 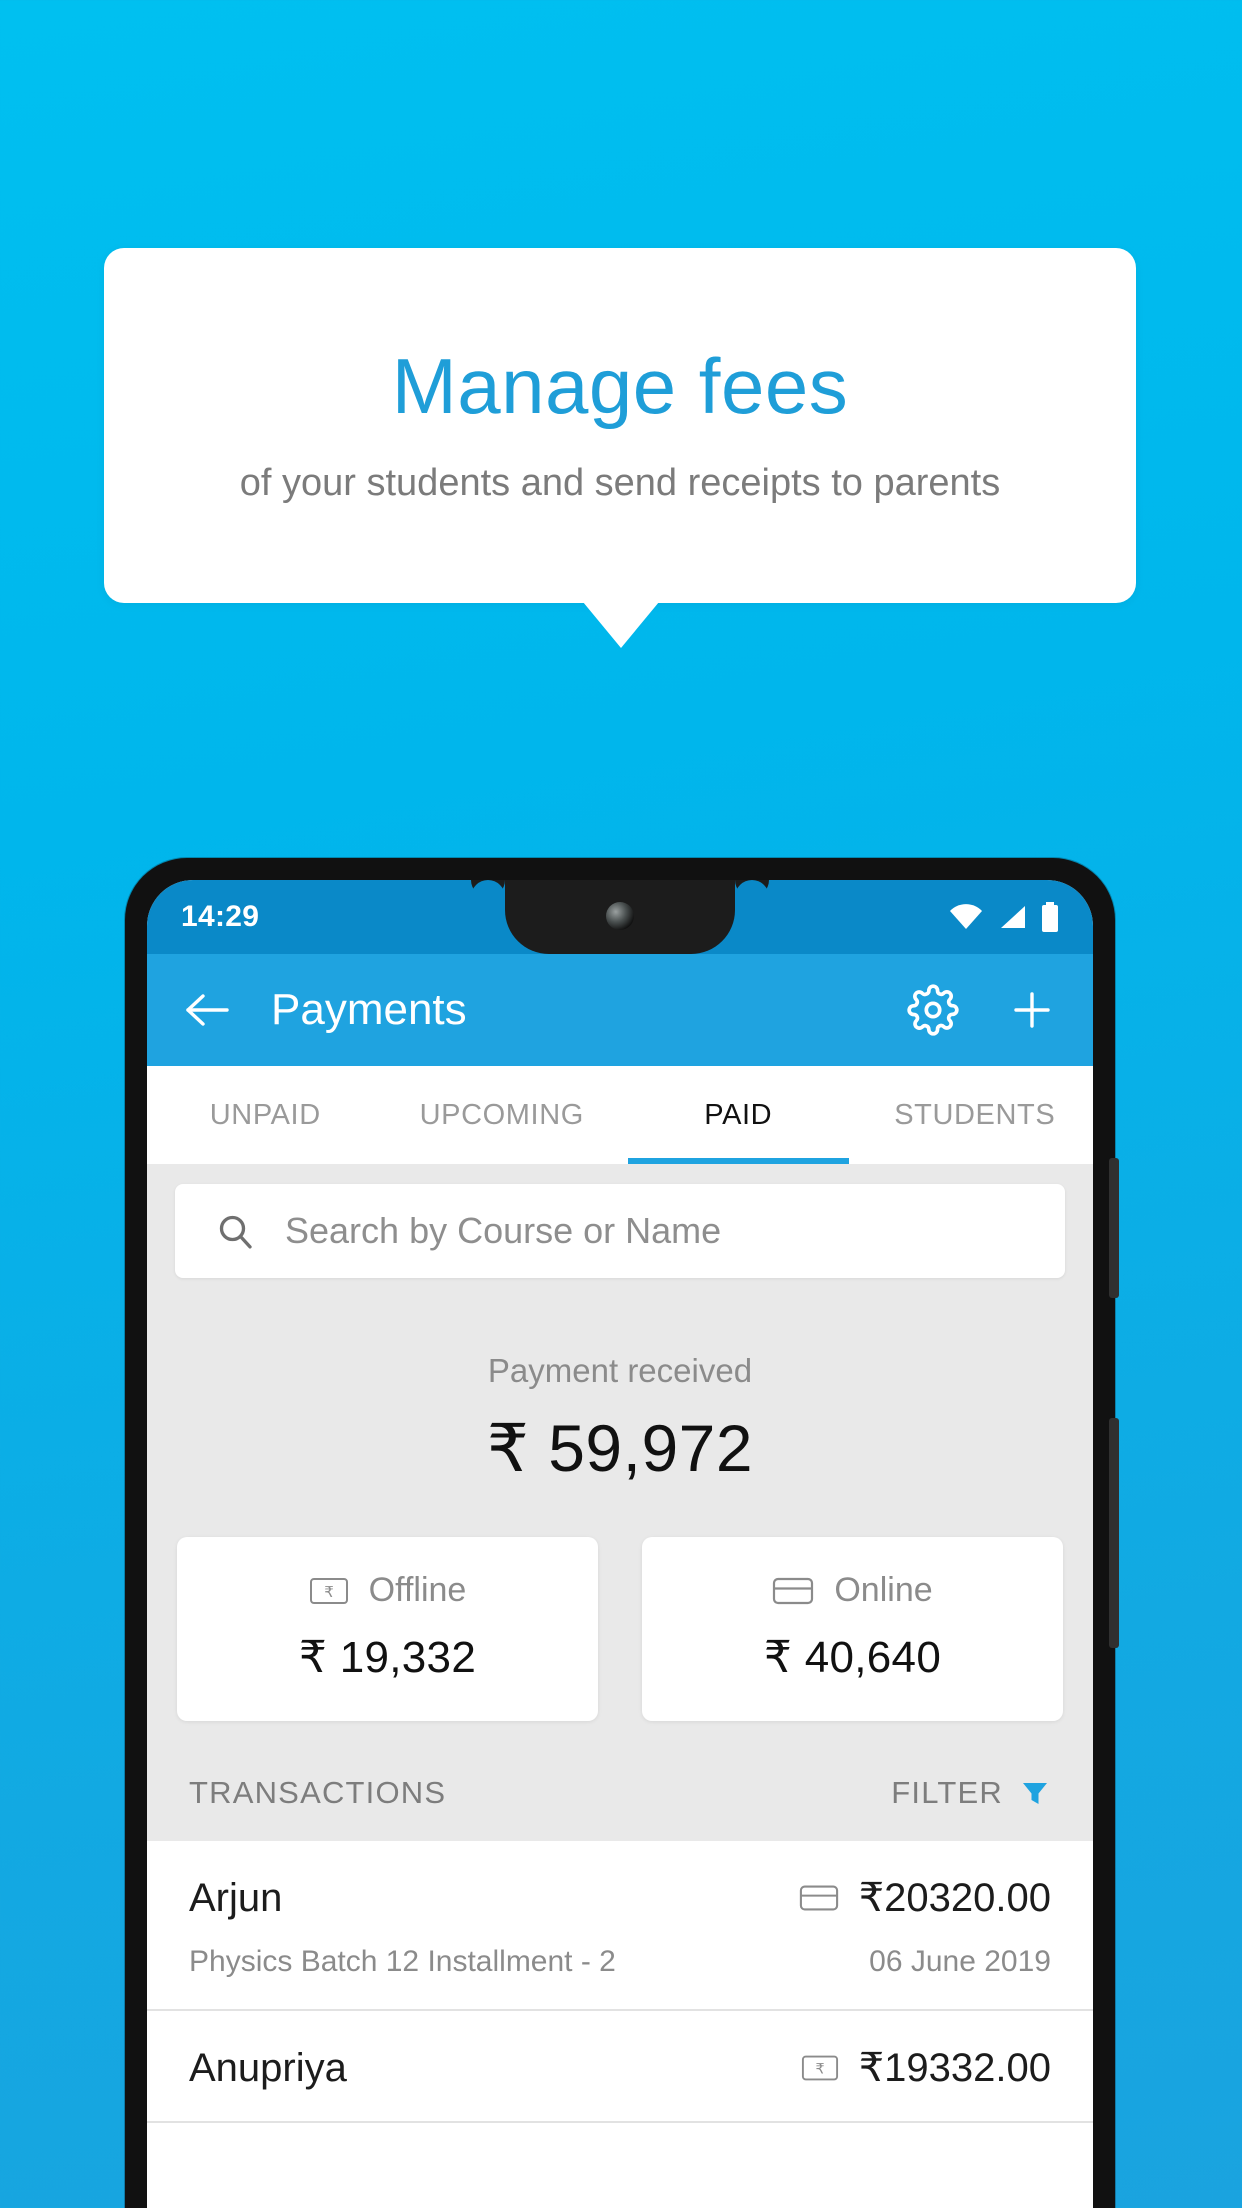 What do you see at coordinates (1114, 1533) in the screenshot?
I see `power-button` at bounding box center [1114, 1533].